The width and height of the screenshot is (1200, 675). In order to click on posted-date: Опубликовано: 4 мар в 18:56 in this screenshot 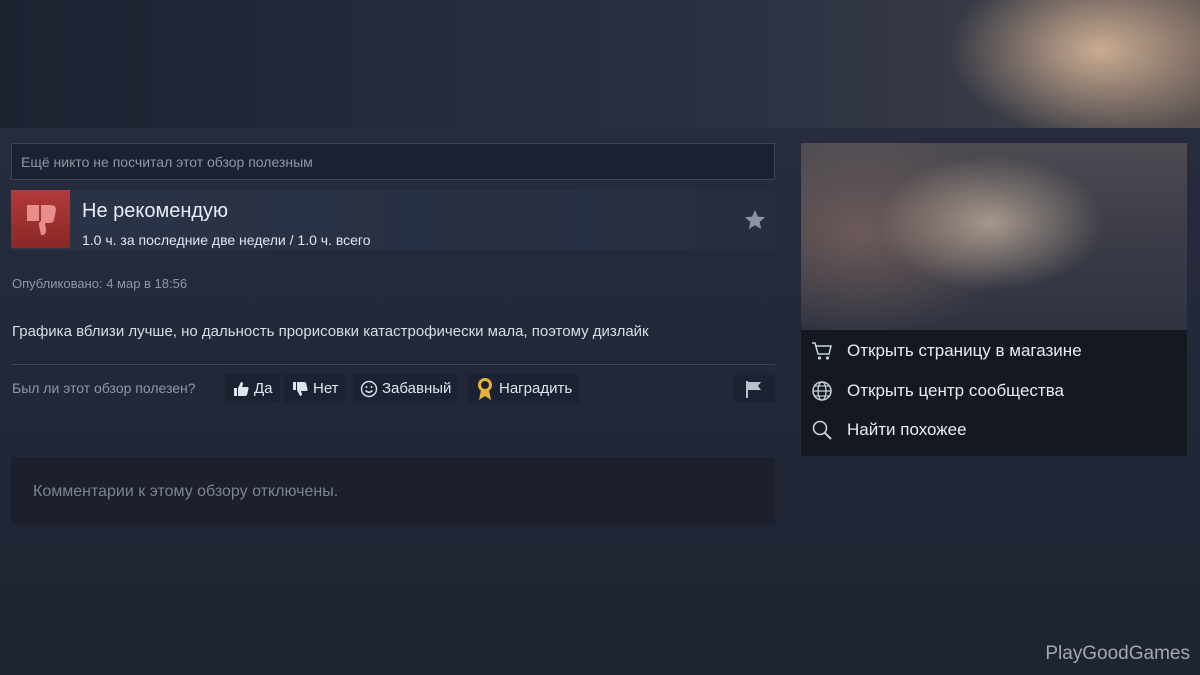, I will do `click(100, 283)`.